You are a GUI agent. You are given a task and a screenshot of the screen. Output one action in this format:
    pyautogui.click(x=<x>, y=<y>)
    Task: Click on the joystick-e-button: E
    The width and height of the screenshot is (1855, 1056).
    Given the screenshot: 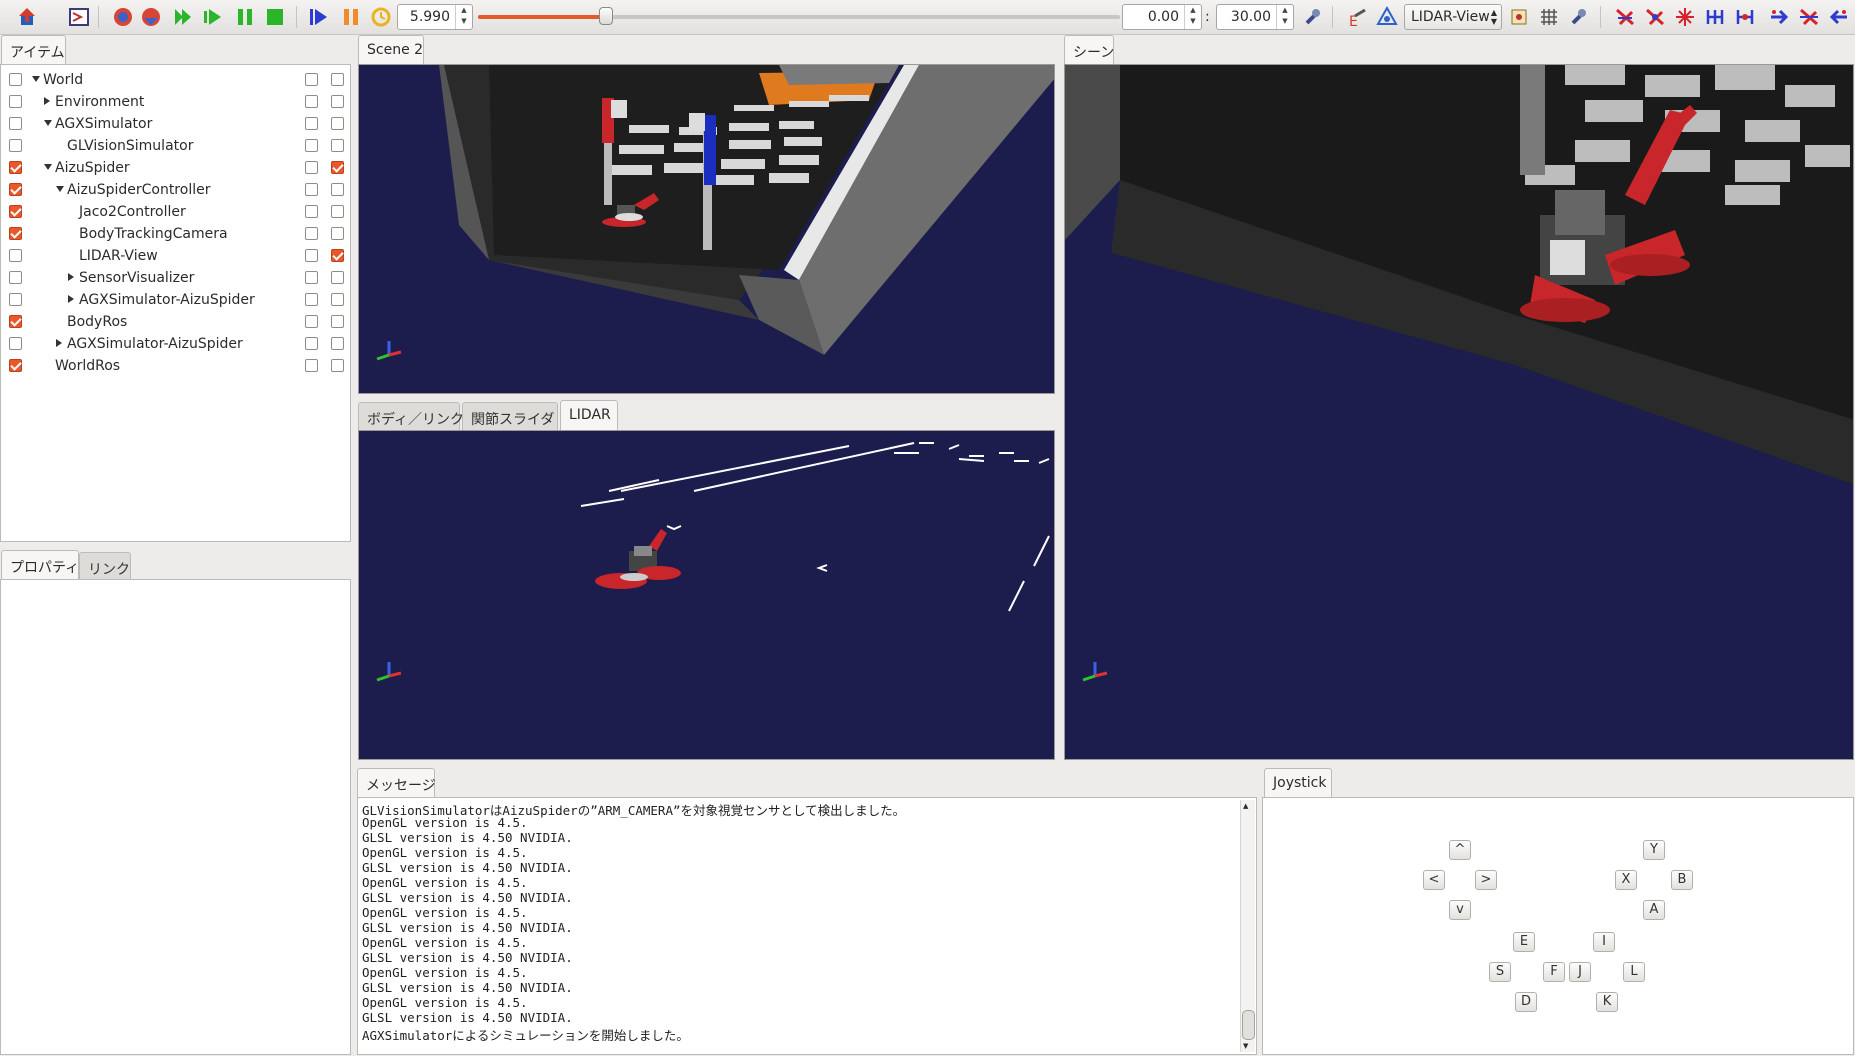 What is the action you would take?
    pyautogui.click(x=1524, y=942)
    